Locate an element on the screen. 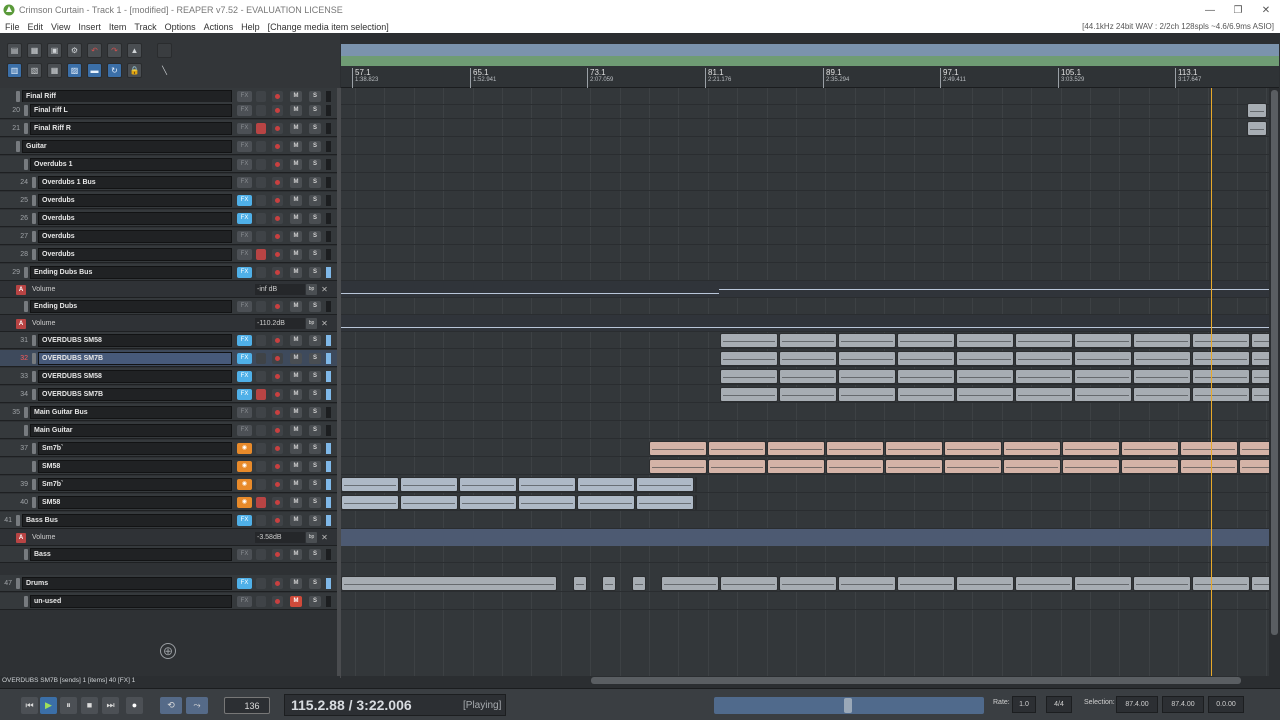  menu-edit: Edit is located at coordinates (36, 27).